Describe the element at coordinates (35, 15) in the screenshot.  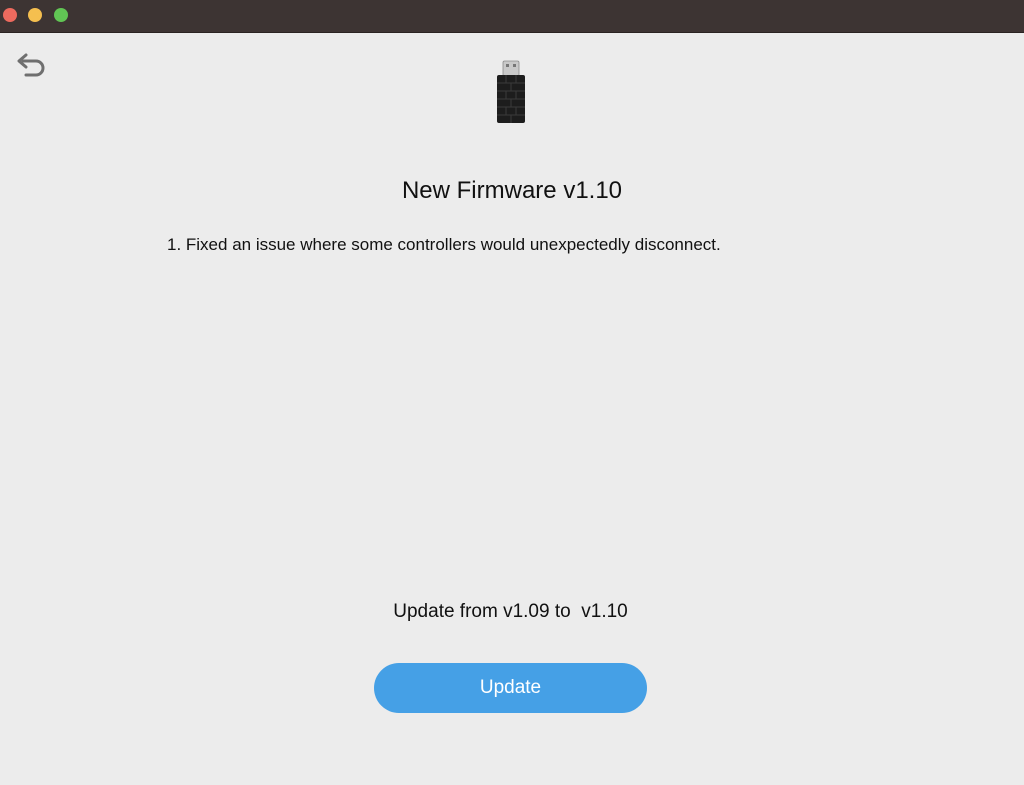
I see `minimize-window-button` at that location.